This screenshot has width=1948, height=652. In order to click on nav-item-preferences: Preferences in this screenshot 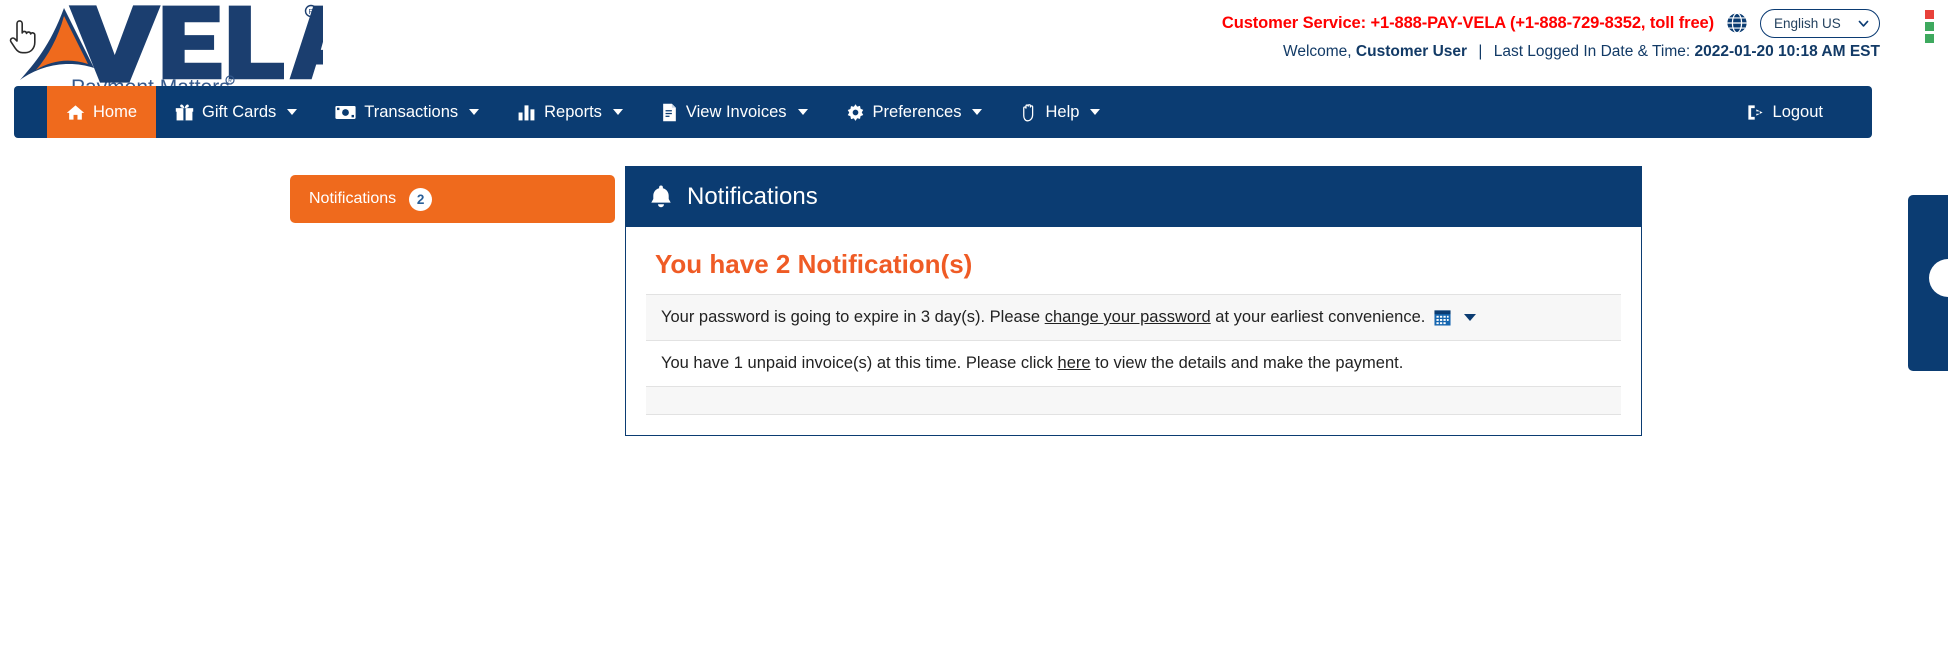, I will do `click(914, 112)`.